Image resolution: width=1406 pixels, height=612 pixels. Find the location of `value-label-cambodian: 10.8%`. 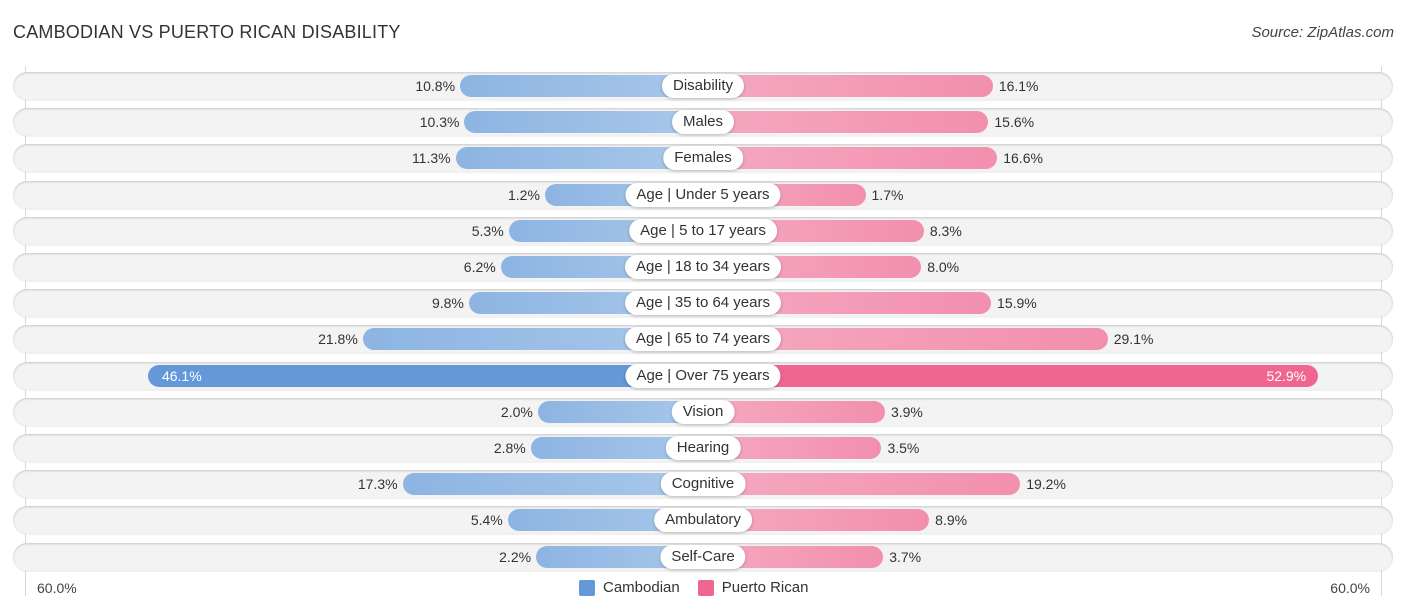

value-label-cambodian: 10.8% is located at coordinates (435, 86).